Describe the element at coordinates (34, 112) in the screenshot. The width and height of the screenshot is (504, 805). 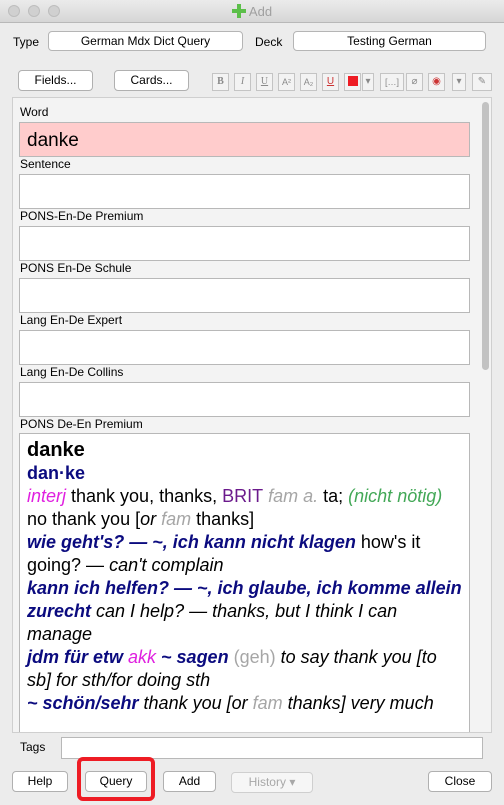
I see `field-label-word: Word` at that location.